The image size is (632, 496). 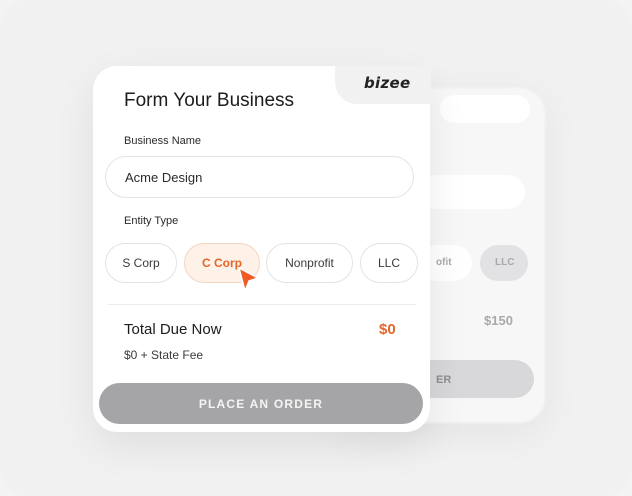 What do you see at coordinates (261, 403) in the screenshot?
I see `place-order-button: PLACE AN ORDER` at bounding box center [261, 403].